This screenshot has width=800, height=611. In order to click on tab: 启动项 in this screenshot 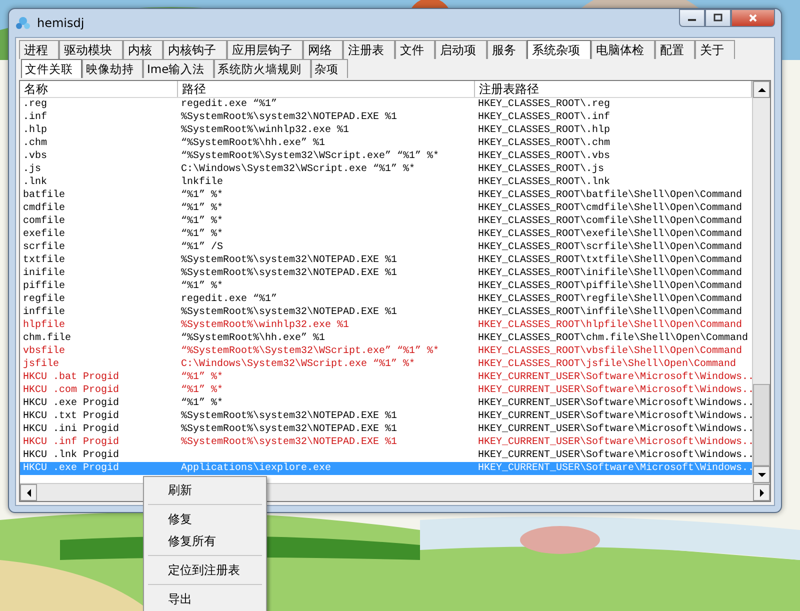, I will do `click(461, 49)`.